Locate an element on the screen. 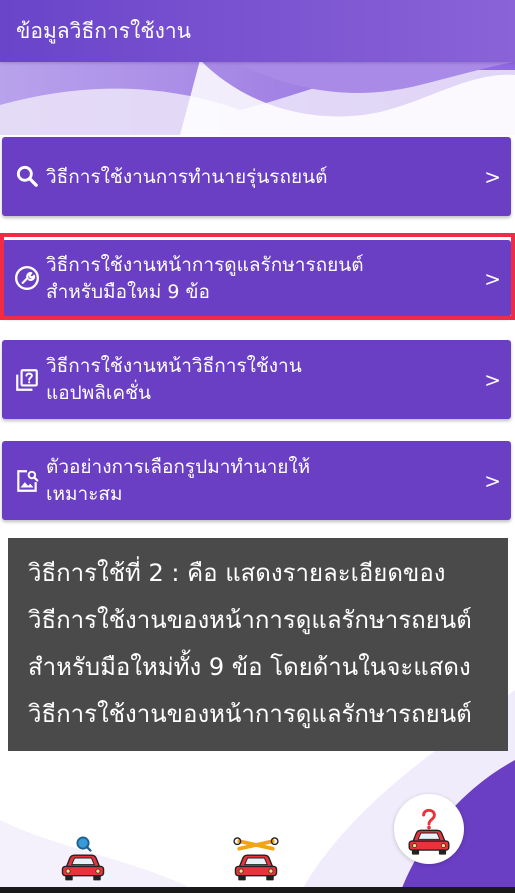 The width and height of the screenshot is (515, 893). menu-item-label-line1: วิธีการใช้งานหน้าการดูแลรักษารถยนต์ is located at coordinates (205, 265).